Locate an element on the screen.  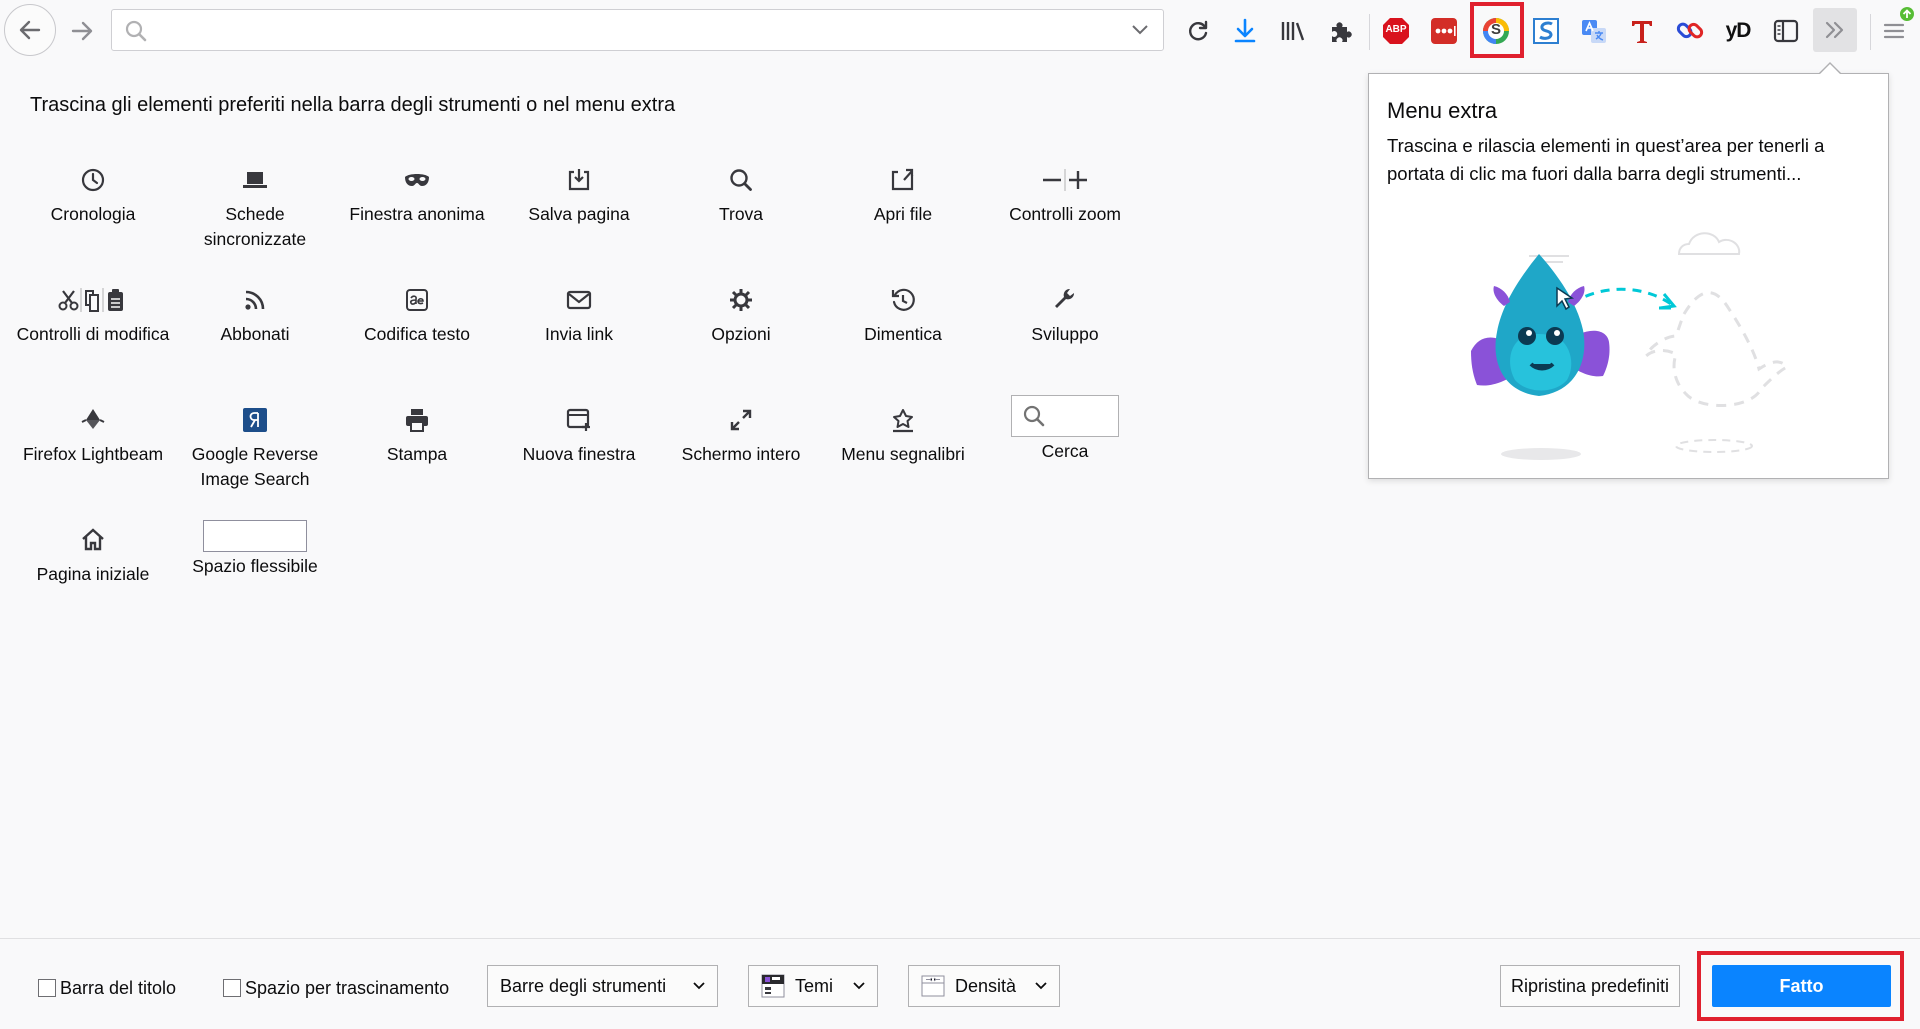
palette-item-preferences: Opzioni is located at coordinates (741, 313).